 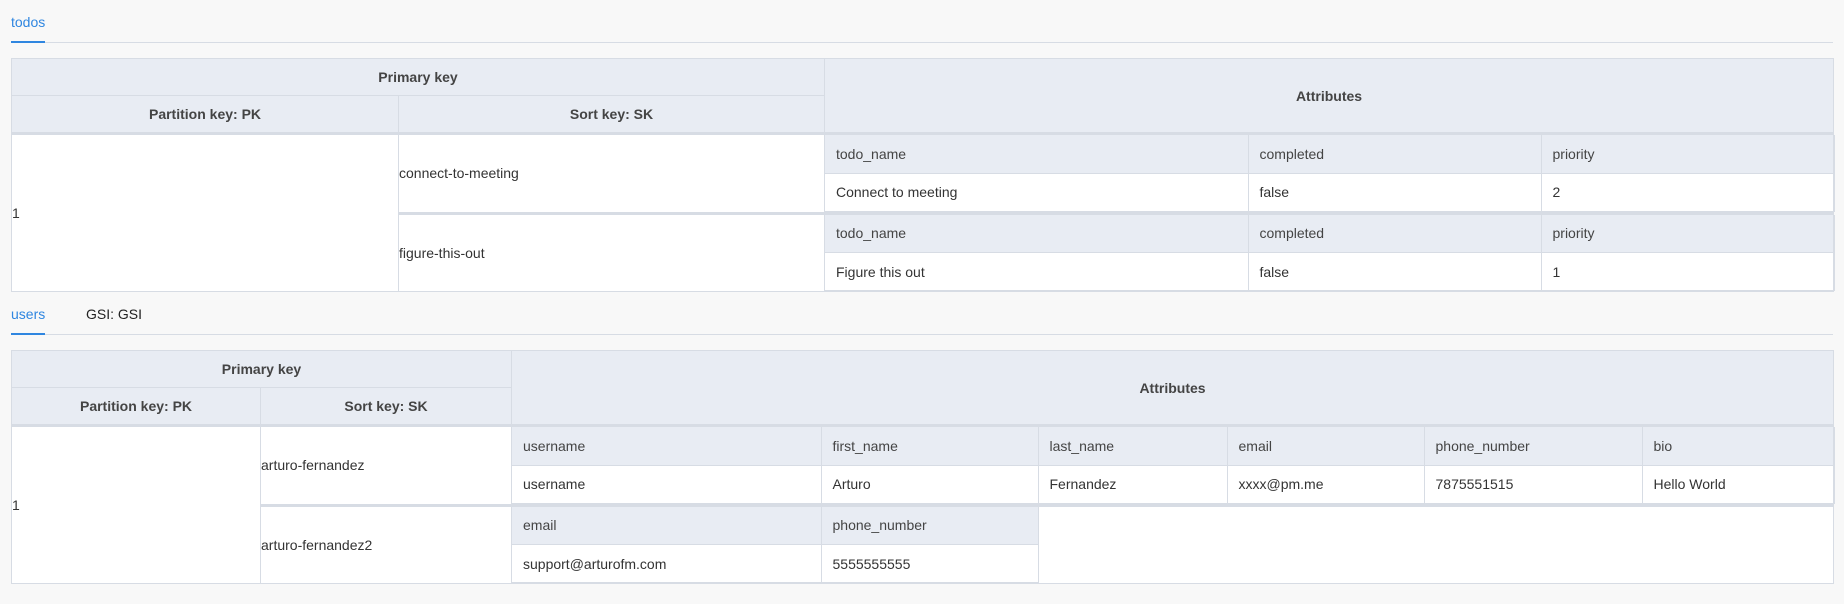 What do you see at coordinates (667, 484) in the screenshot?
I see `attr-value: username` at bounding box center [667, 484].